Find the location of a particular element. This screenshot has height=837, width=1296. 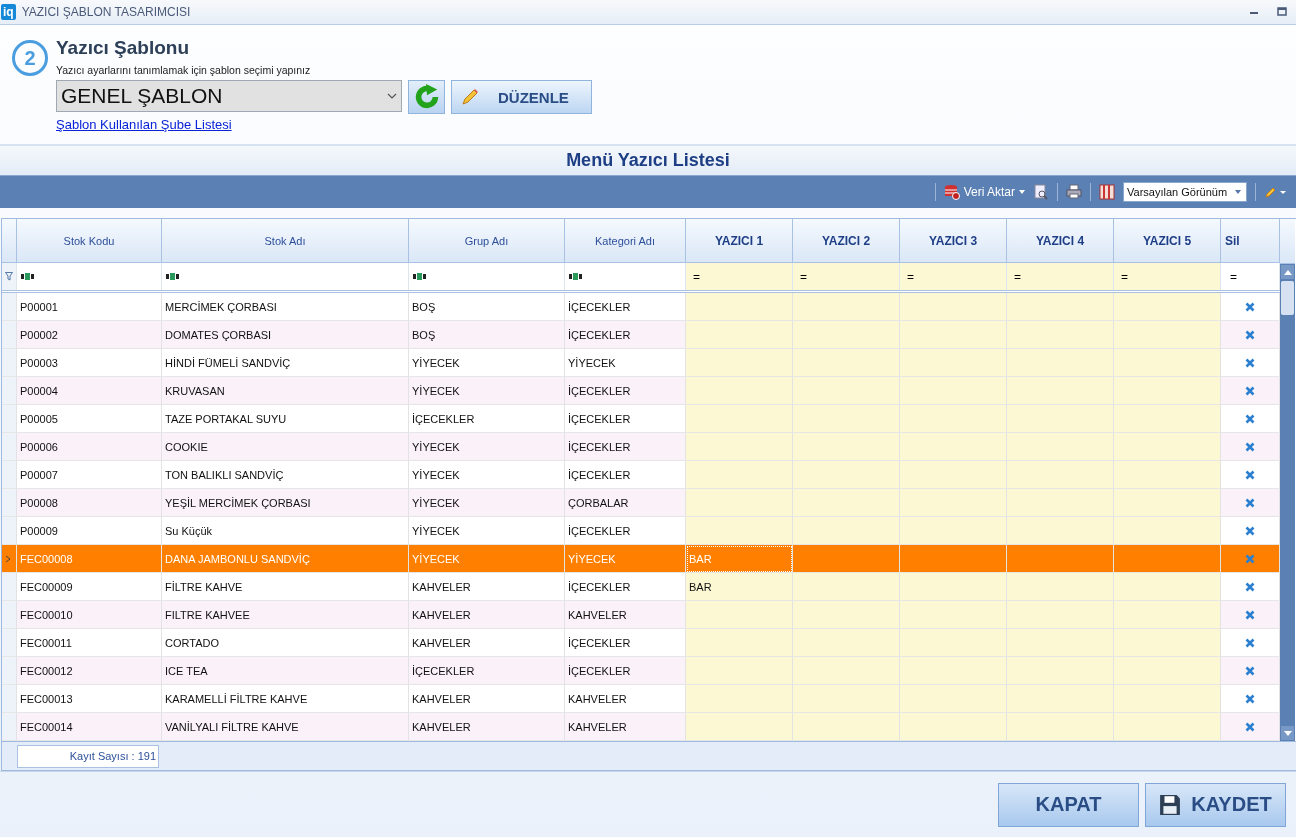

pencil-dropdown-icon is located at coordinates (1276, 192).